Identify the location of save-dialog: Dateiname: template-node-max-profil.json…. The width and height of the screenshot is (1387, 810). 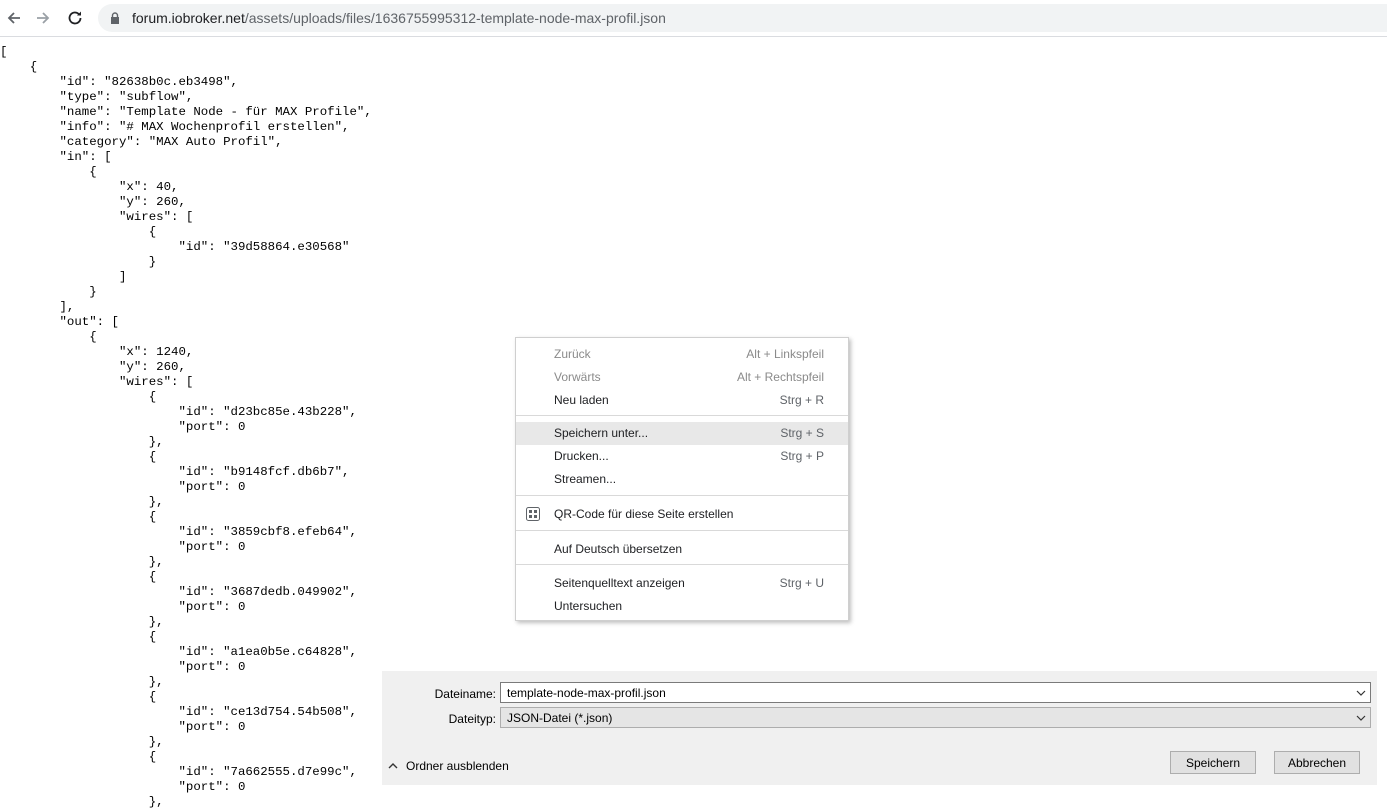
(879, 728).